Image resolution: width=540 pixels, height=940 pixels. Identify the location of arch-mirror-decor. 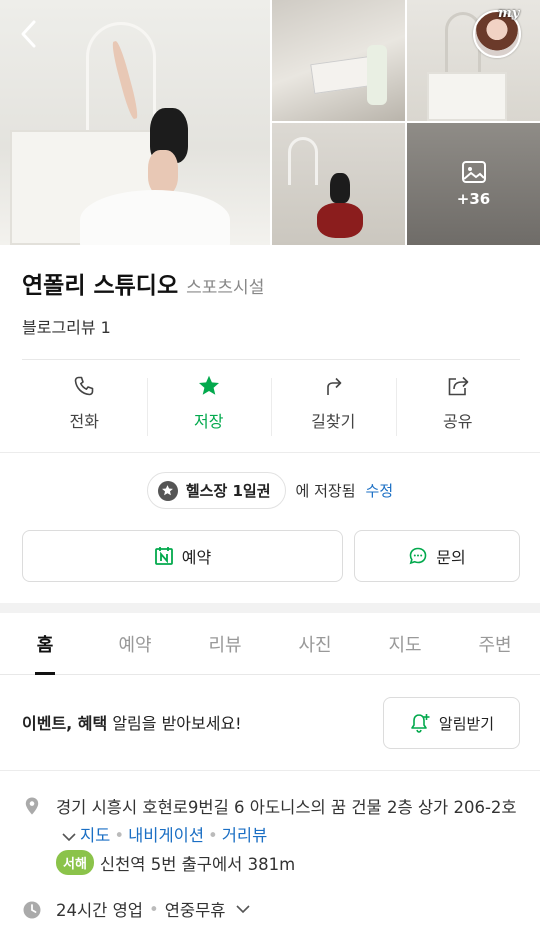
(303, 161).